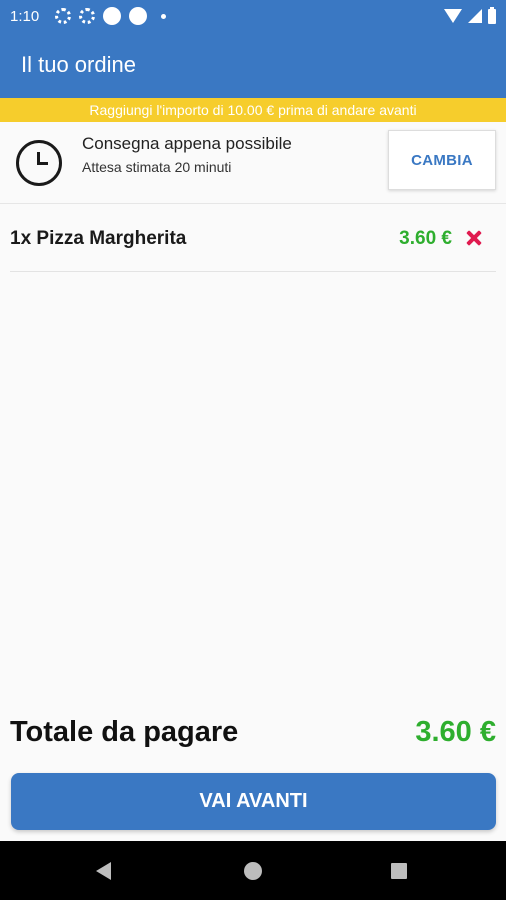  Describe the element at coordinates (399, 871) in the screenshot. I see `nav-recents-icon` at that location.